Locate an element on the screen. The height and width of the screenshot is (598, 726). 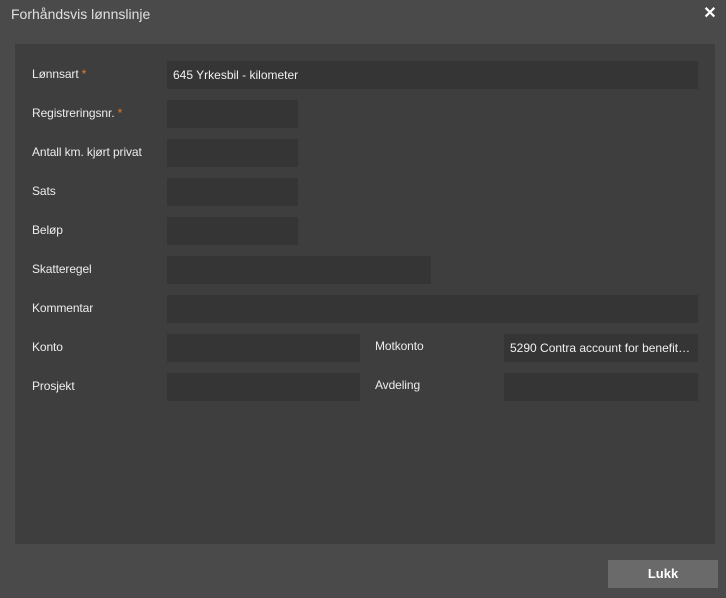
antall-km-field is located at coordinates (232, 153).